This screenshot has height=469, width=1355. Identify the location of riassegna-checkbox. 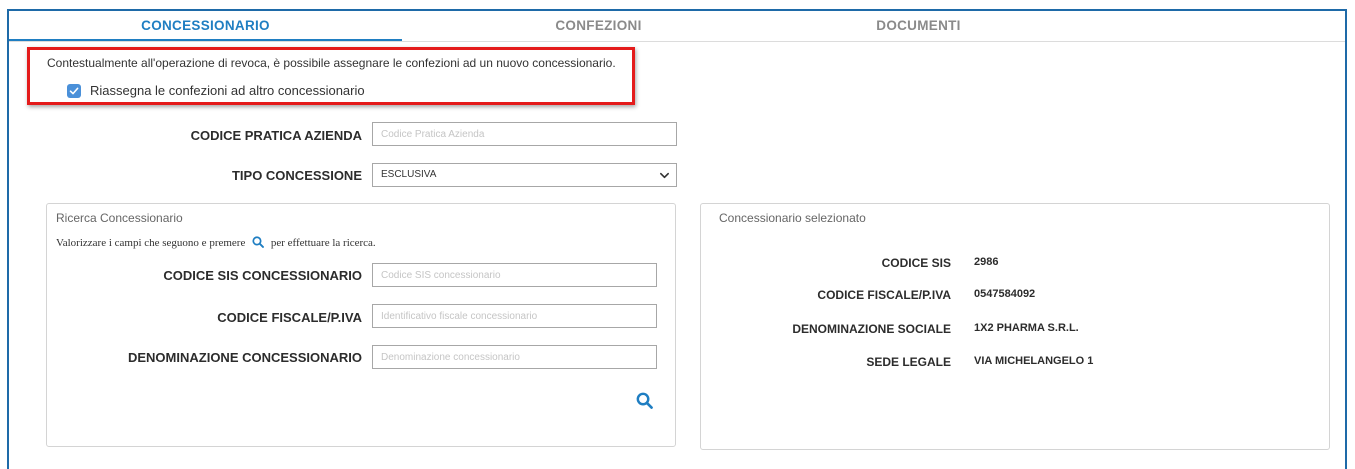
(74, 91).